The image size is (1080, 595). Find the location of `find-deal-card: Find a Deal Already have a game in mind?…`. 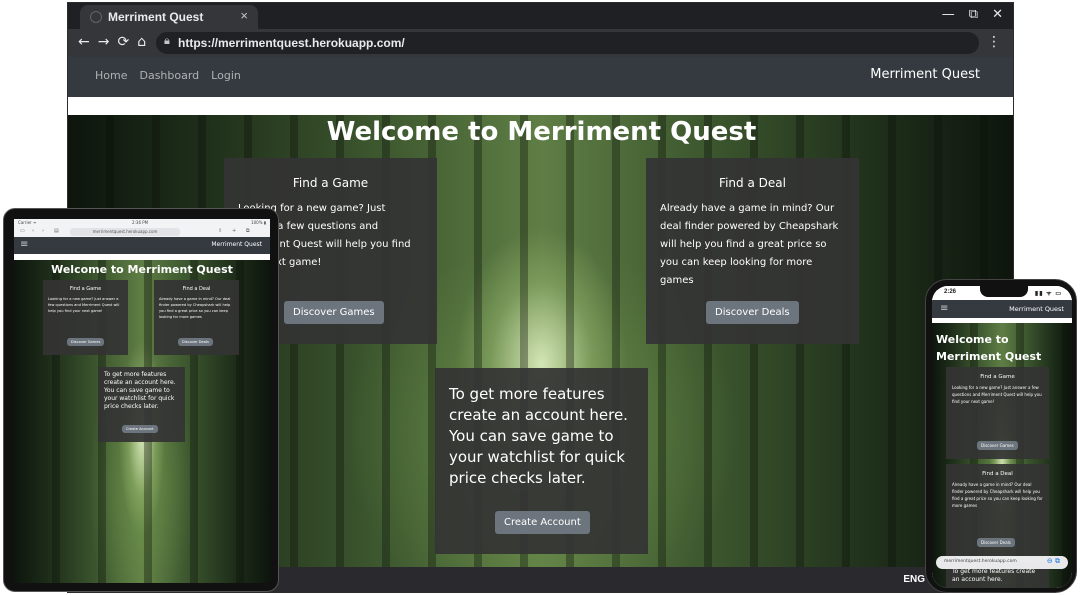

find-deal-card: Find a Deal Already have a game in mind?… is located at coordinates (752, 251).